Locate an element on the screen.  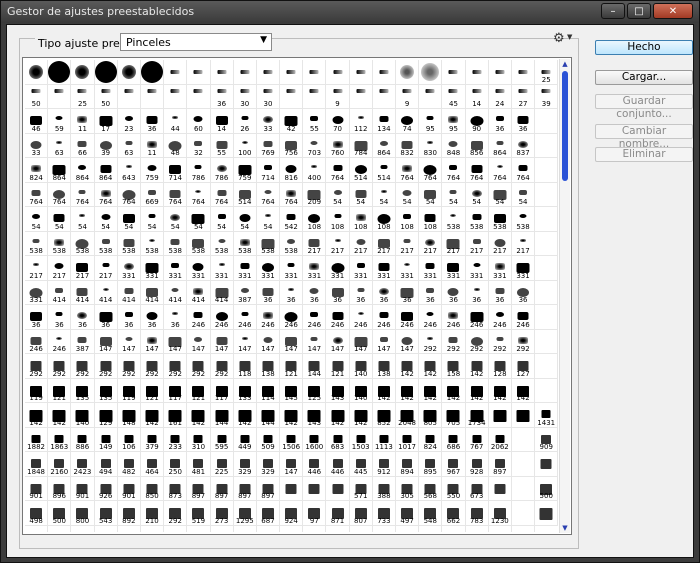
brush-preset-item: 498 is located at coordinates (37, 513).